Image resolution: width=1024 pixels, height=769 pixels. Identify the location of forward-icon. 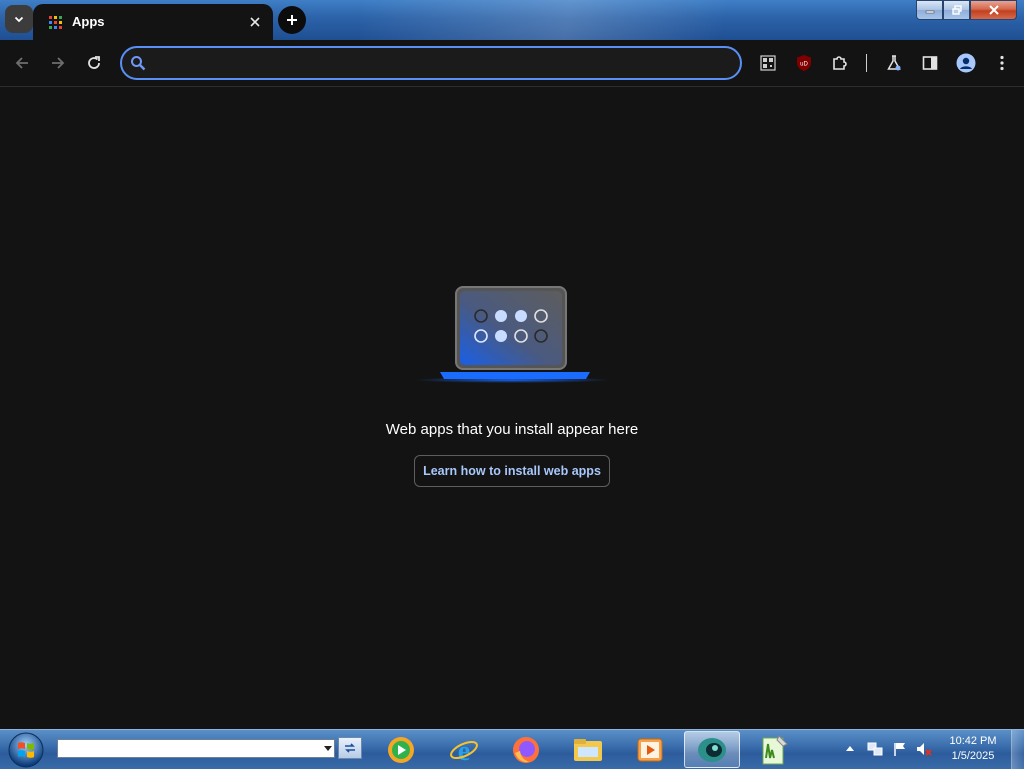
(58, 63).